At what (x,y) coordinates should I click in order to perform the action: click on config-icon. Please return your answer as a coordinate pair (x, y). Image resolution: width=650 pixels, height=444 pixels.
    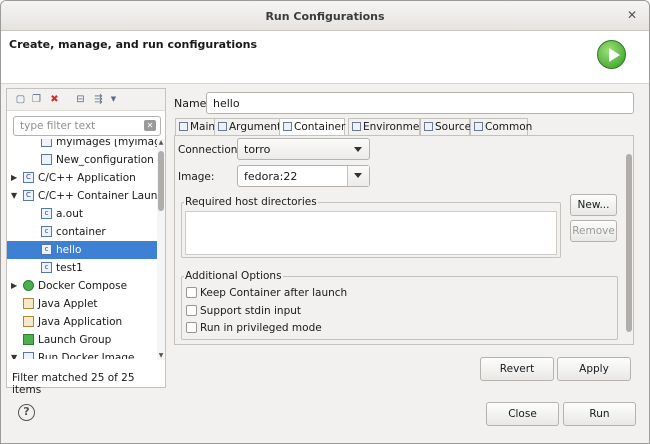
    Looking at the image, I should click on (46, 159).